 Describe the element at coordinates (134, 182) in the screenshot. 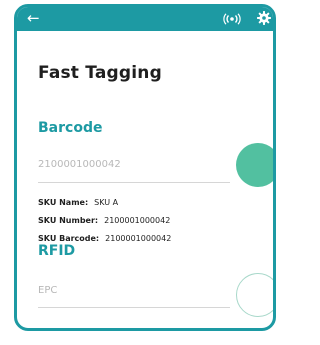

I see `barcode-input-underline` at that location.